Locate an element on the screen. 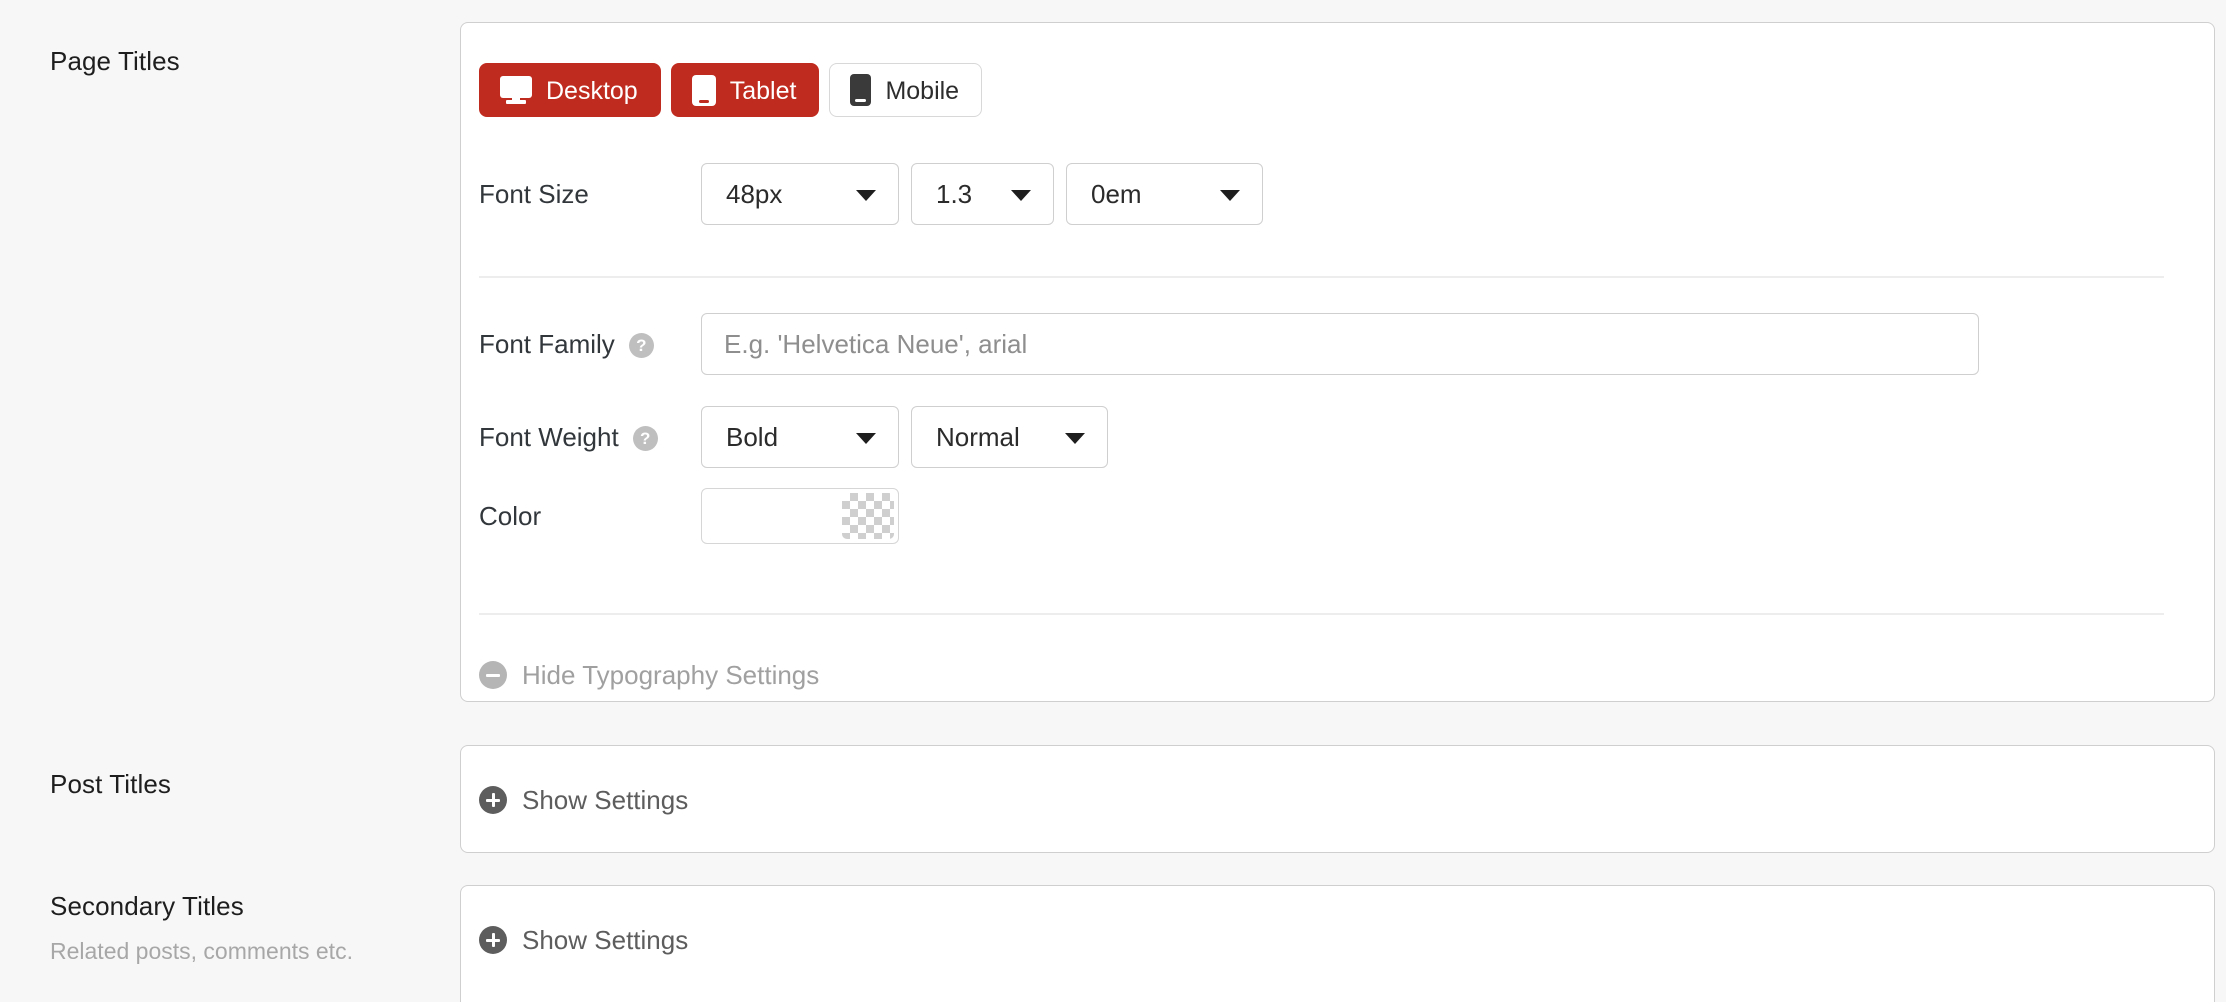  font-family-label-group: Font Family ? is located at coordinates (590, 344).